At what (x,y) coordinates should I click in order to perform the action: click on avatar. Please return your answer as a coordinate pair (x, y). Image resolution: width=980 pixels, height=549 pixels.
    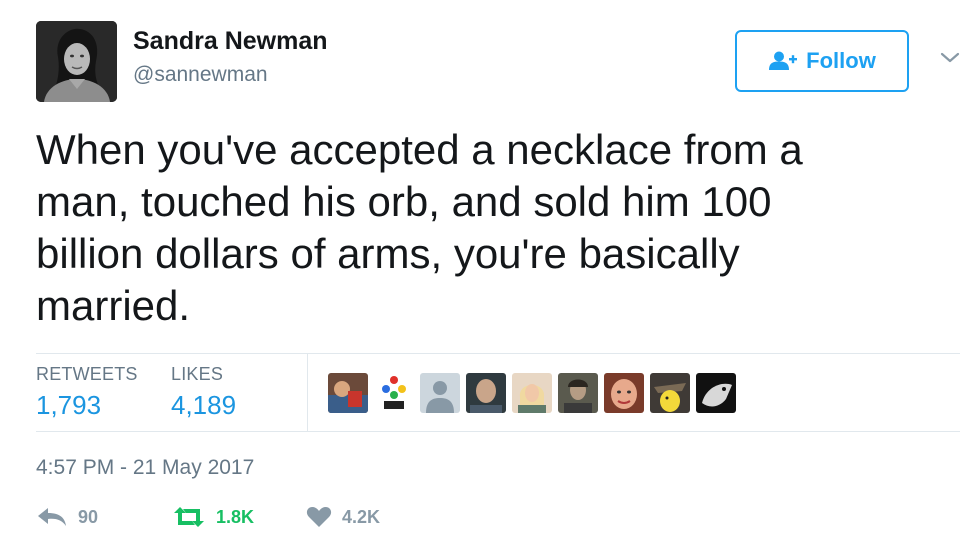
    Looking at the image, I should click on (76, 61).